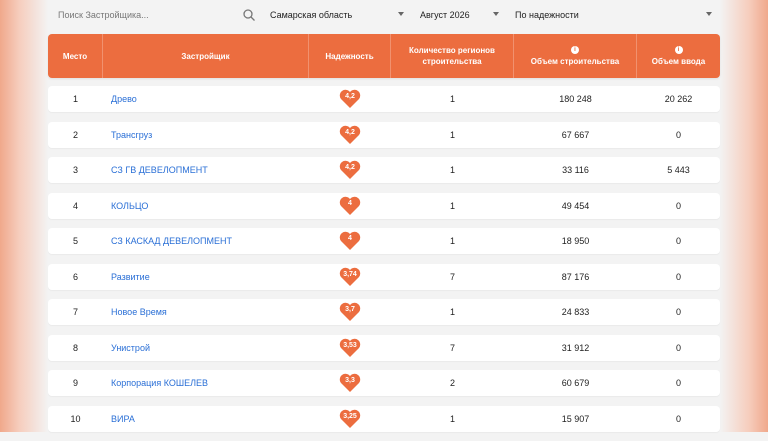  Describe the element at coordinates (75, 170) in the screenshot. I see `row-place: 3` at that location.